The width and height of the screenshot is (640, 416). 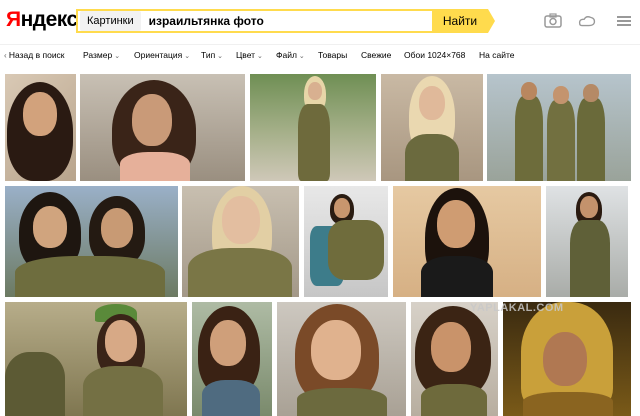 I want to click on filter-orientation: Ориентация ⌄, so click(x=162, y=55).